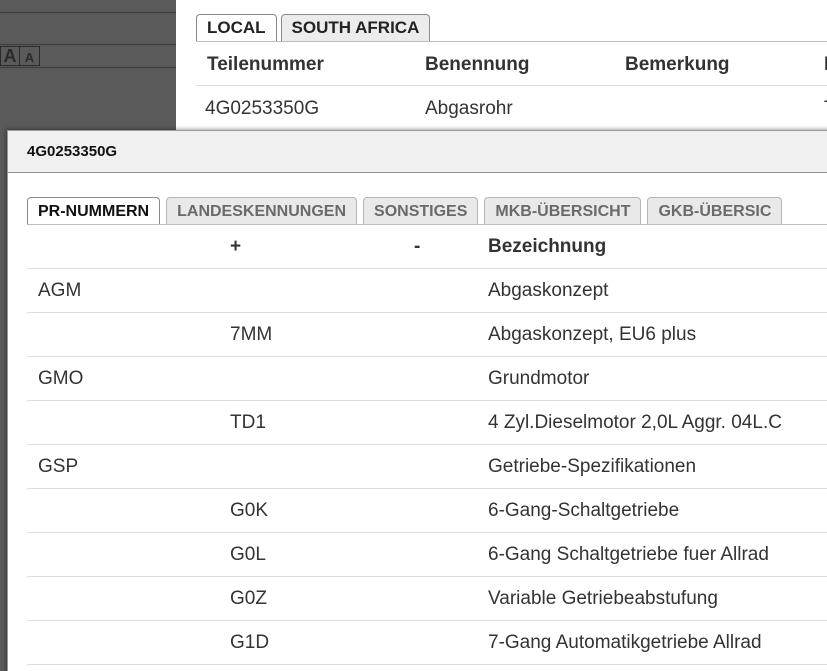  I want to click on tab-pr-nummern: PR-NUMMERN, so click(94, 210).